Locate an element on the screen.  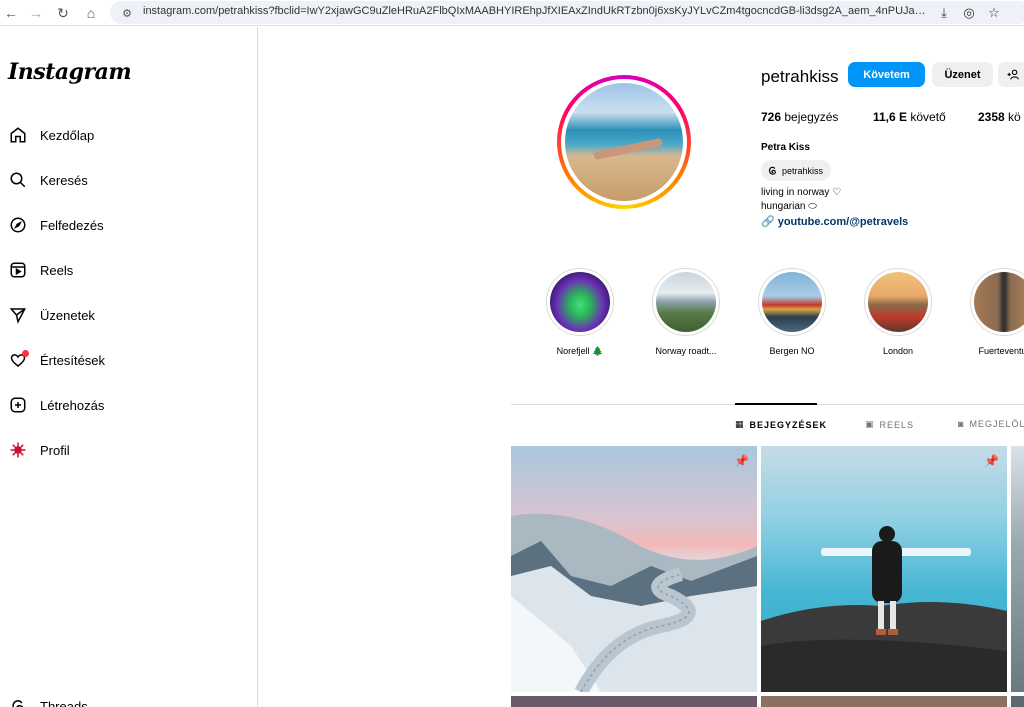
grid-icon: ▦ is located at coordinates (740, 424).